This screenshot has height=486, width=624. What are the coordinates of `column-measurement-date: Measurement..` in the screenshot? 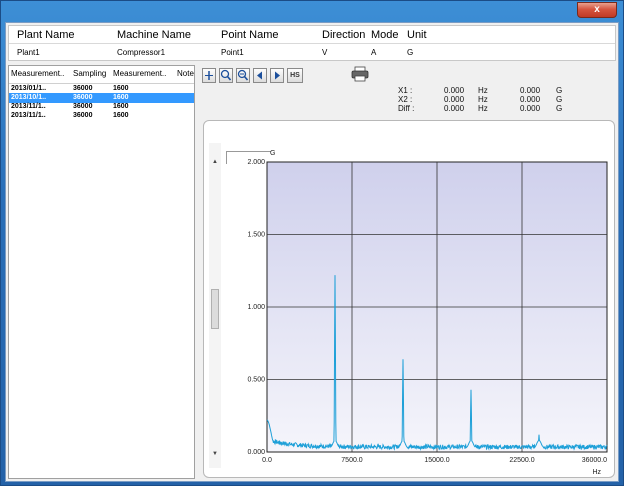 It's located at (37, 73).